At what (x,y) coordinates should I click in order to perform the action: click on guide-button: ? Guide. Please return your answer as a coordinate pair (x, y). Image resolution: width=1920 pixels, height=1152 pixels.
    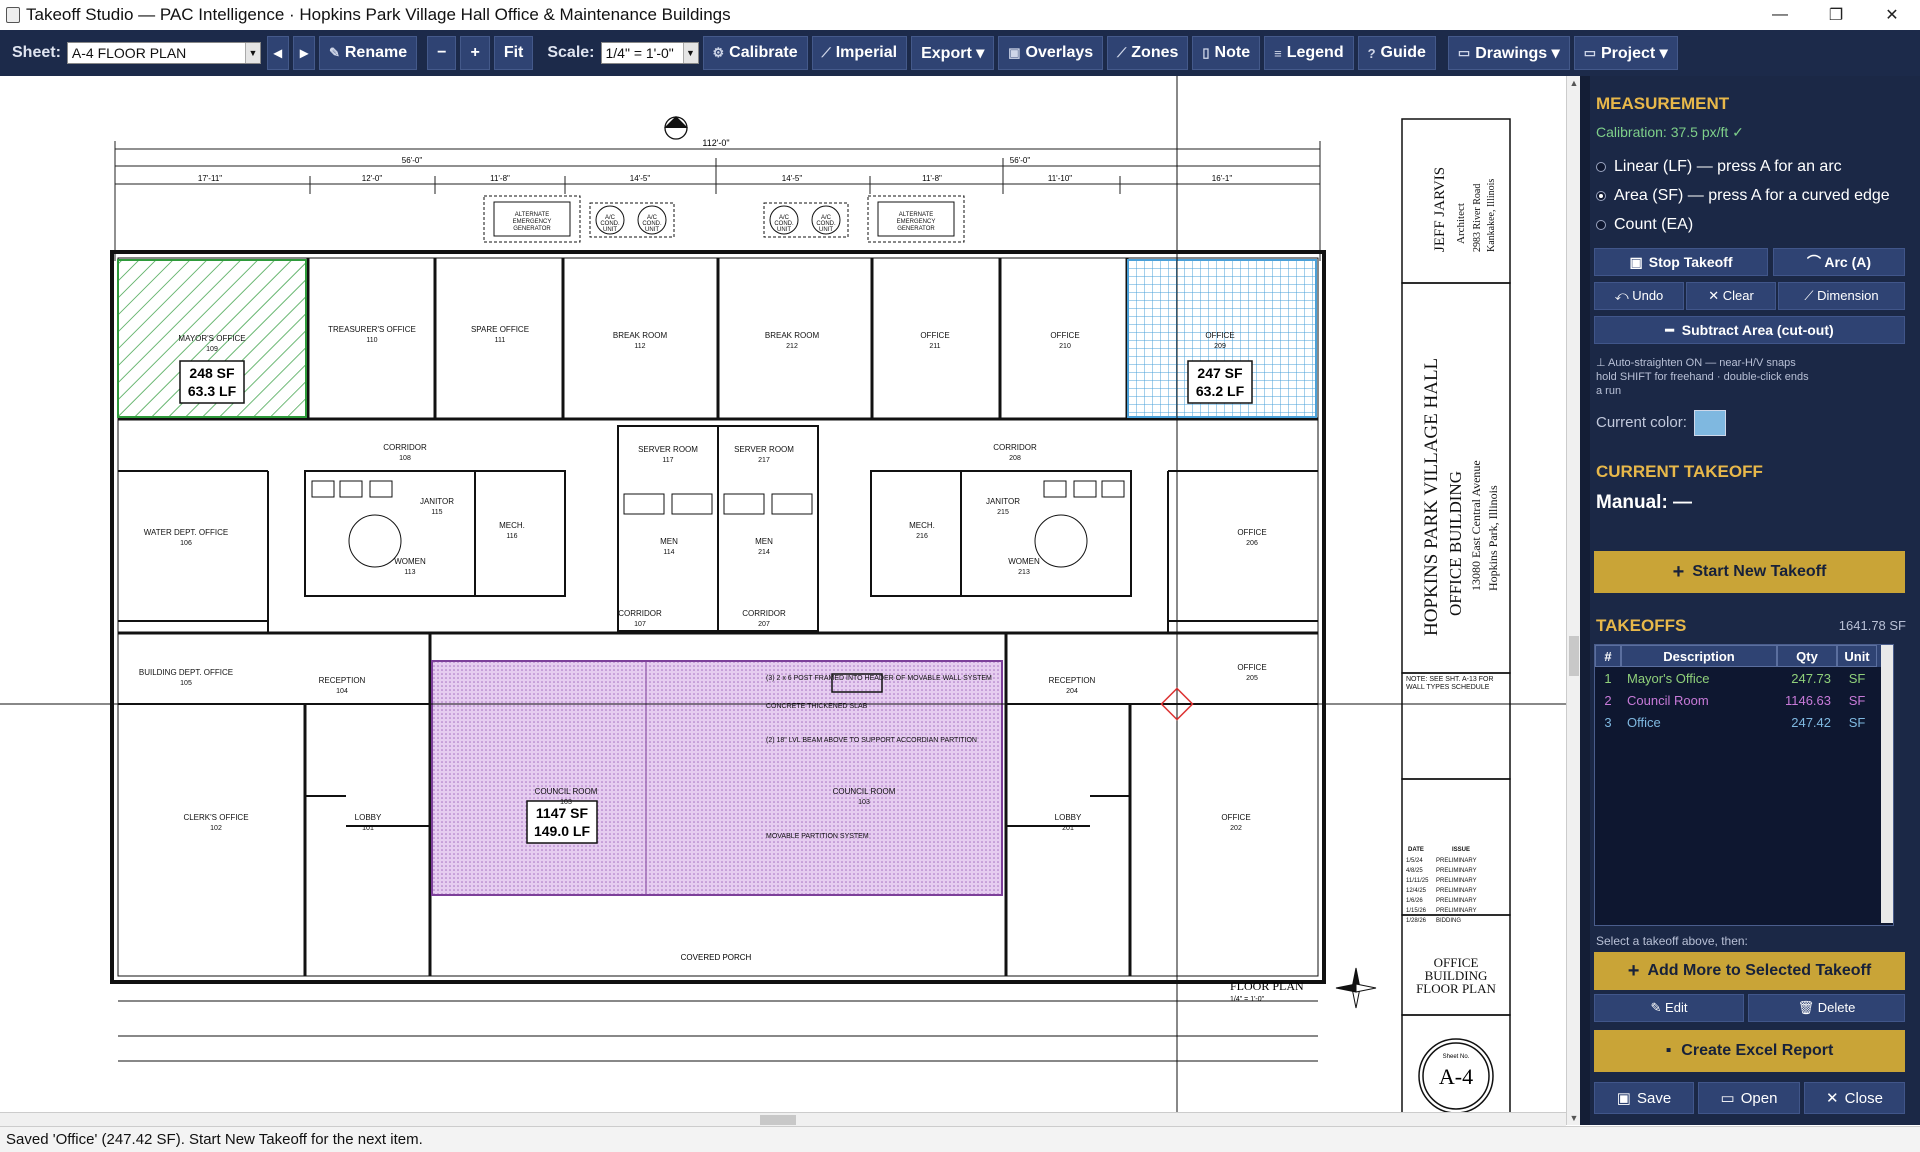
    Looking at the image, I should click on (1396, 53).